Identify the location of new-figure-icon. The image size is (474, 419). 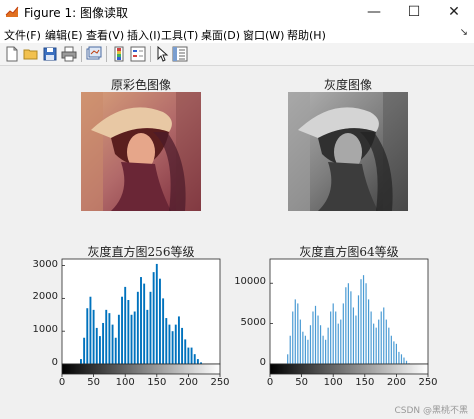
(12, 54).